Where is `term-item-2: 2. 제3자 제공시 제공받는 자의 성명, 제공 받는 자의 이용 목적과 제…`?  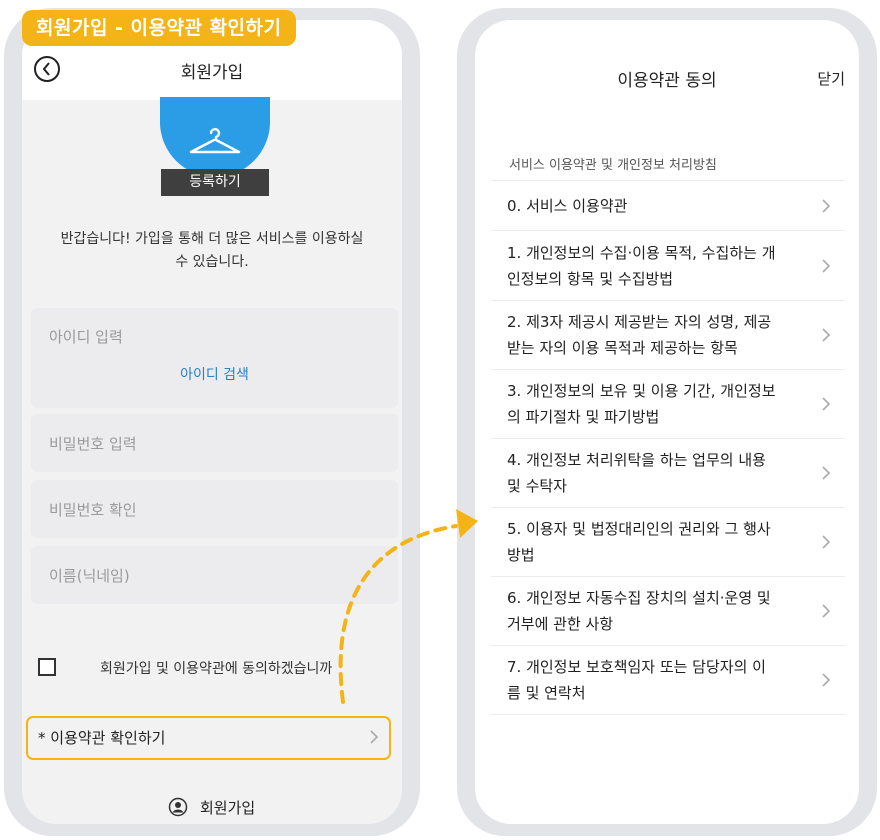 term-item-2: 2. 제3자 제공시 제공받는 자의 성명, 제공 받는 자의 이용 목적과 제… is located at coordinates (668, 335).